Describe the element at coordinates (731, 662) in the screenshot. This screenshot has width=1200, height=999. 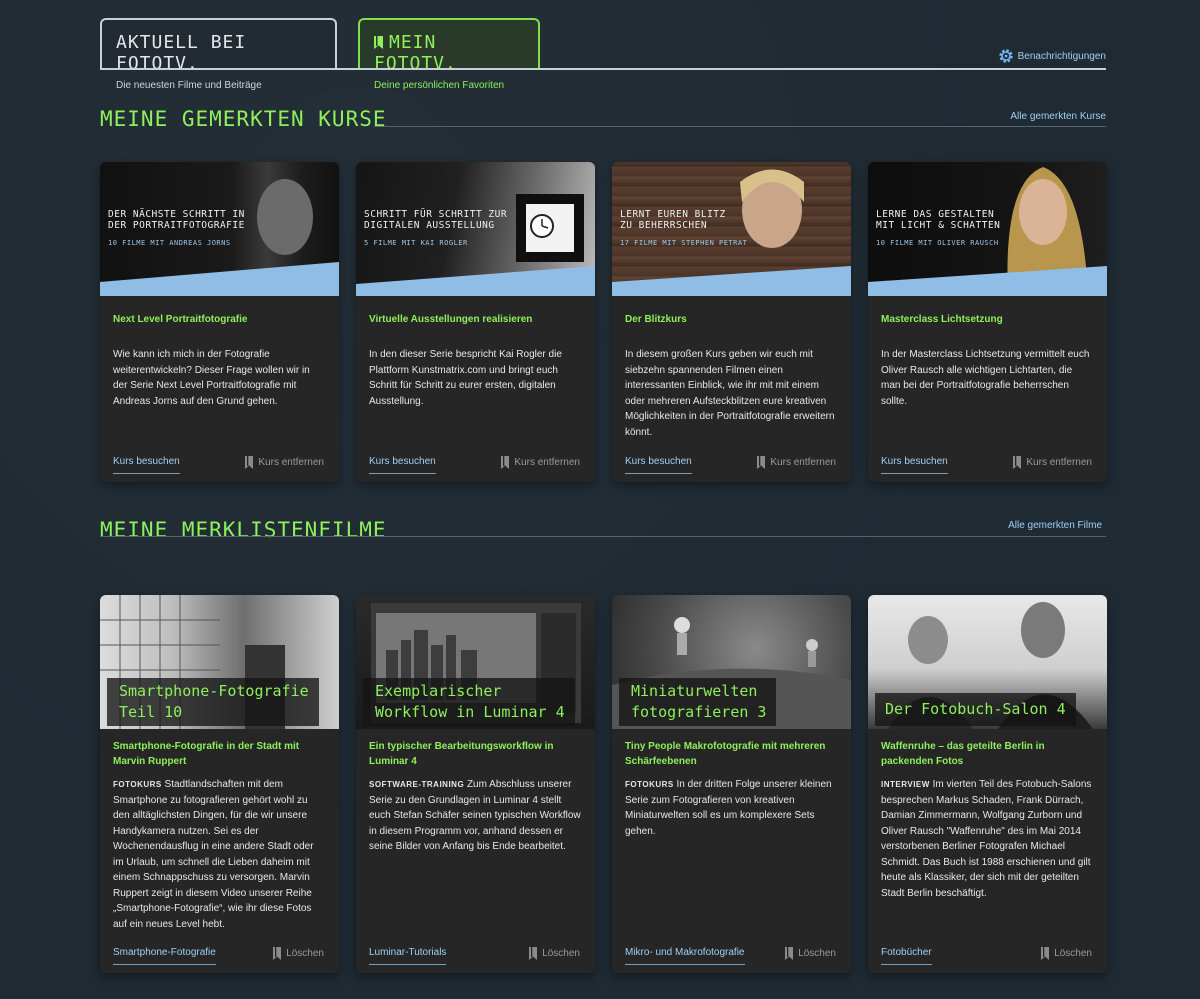
I see `film-image: Miniaturwelten fotografieren 3` at that location.